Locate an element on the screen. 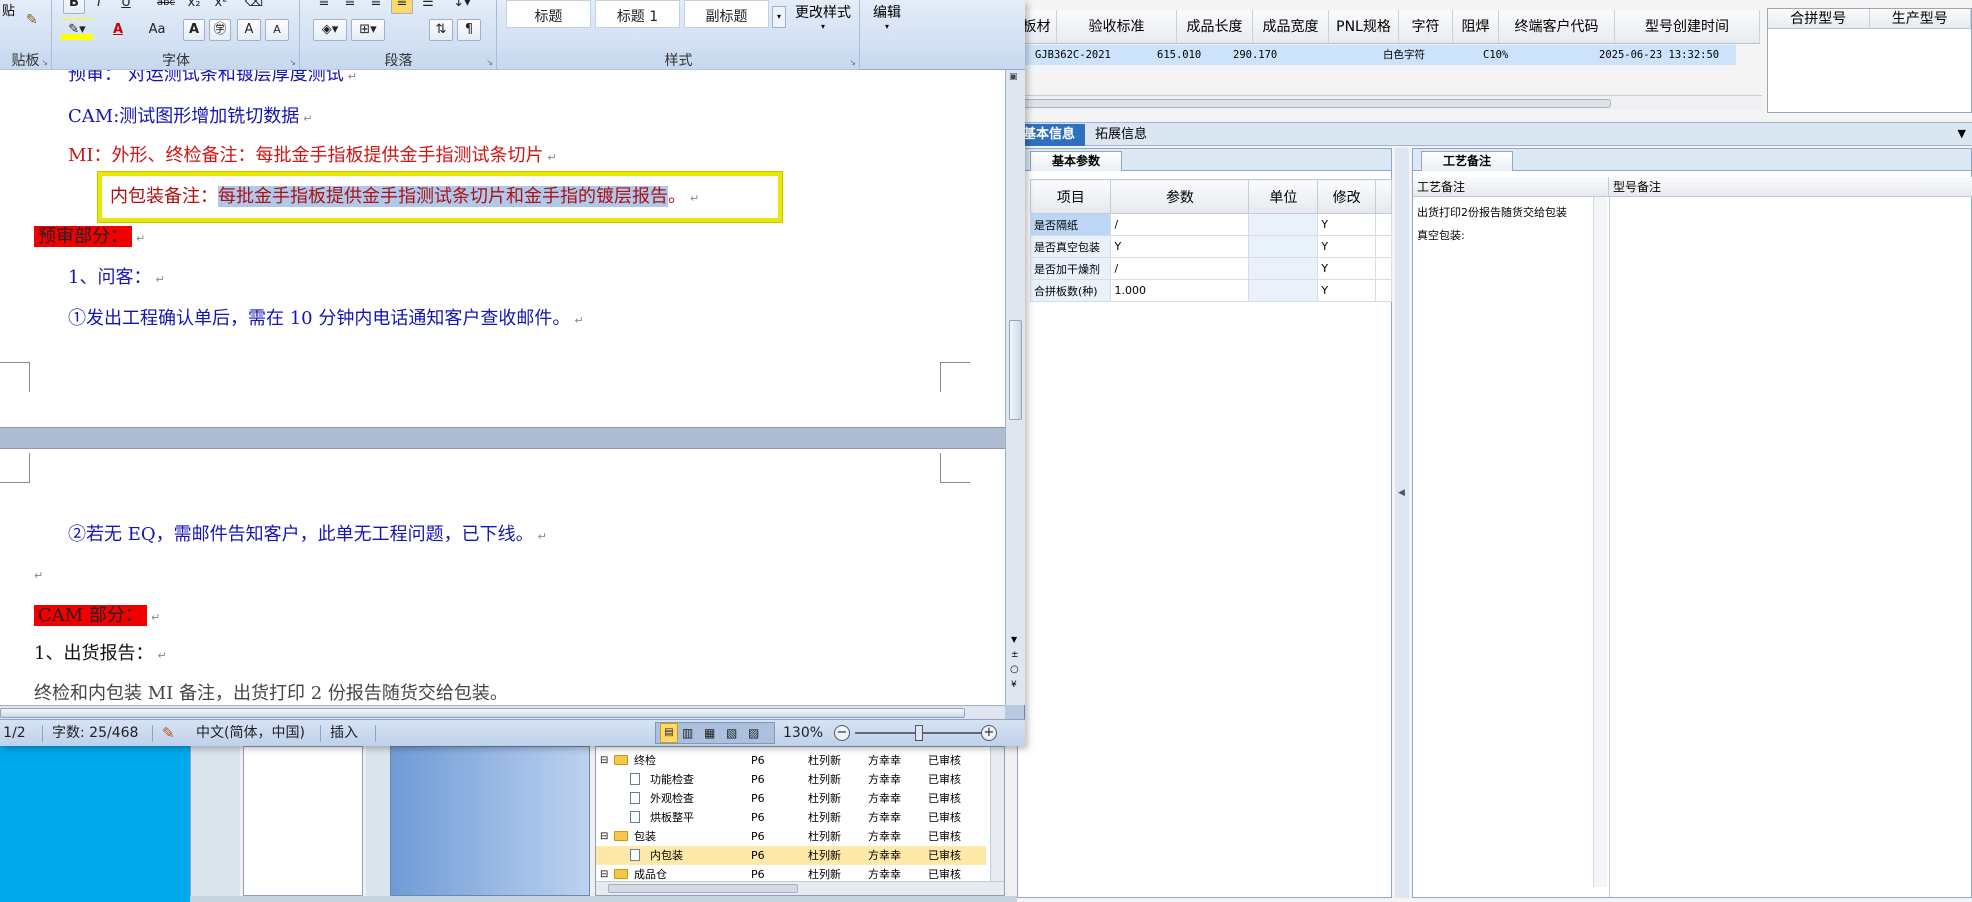 This screenshot has width=1972, height=902. print-layout-icon: ▤ is located at coordinates (669, 733).